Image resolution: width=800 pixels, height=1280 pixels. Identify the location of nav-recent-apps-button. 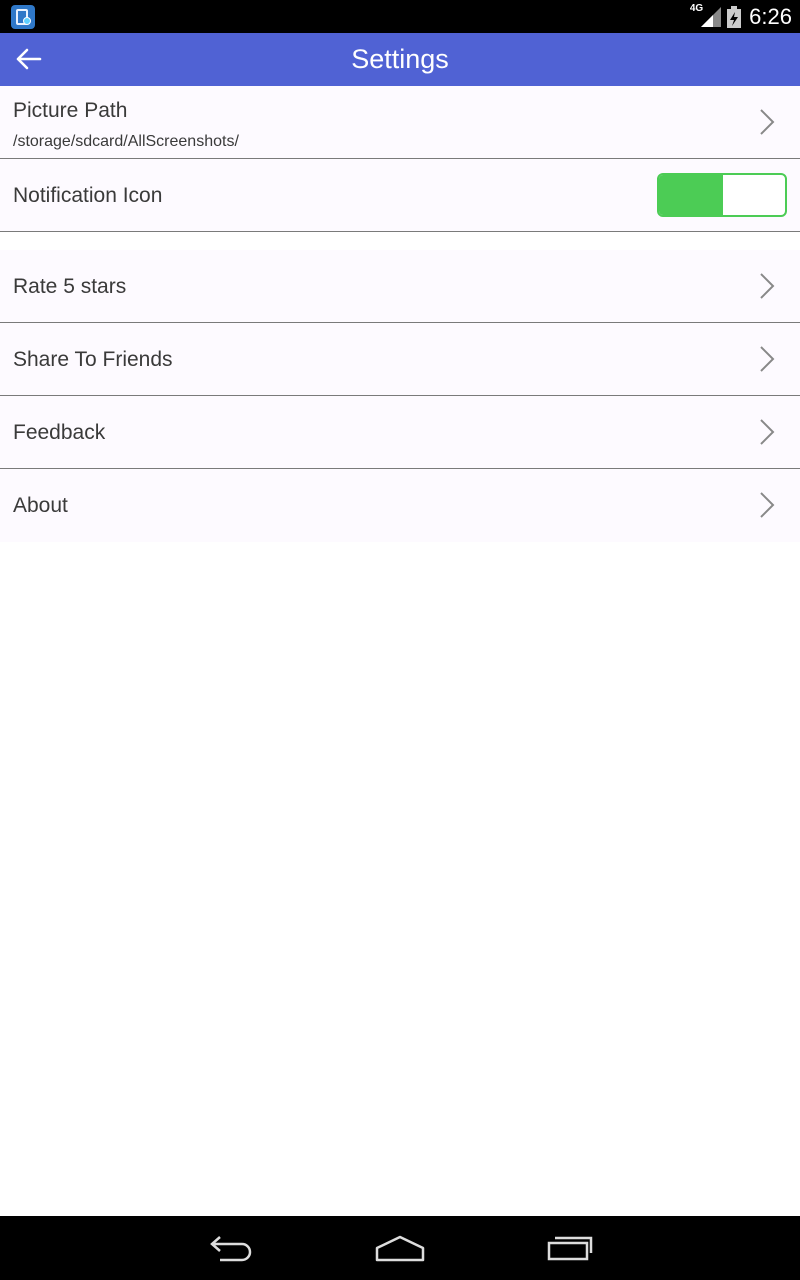
(570, 1248).